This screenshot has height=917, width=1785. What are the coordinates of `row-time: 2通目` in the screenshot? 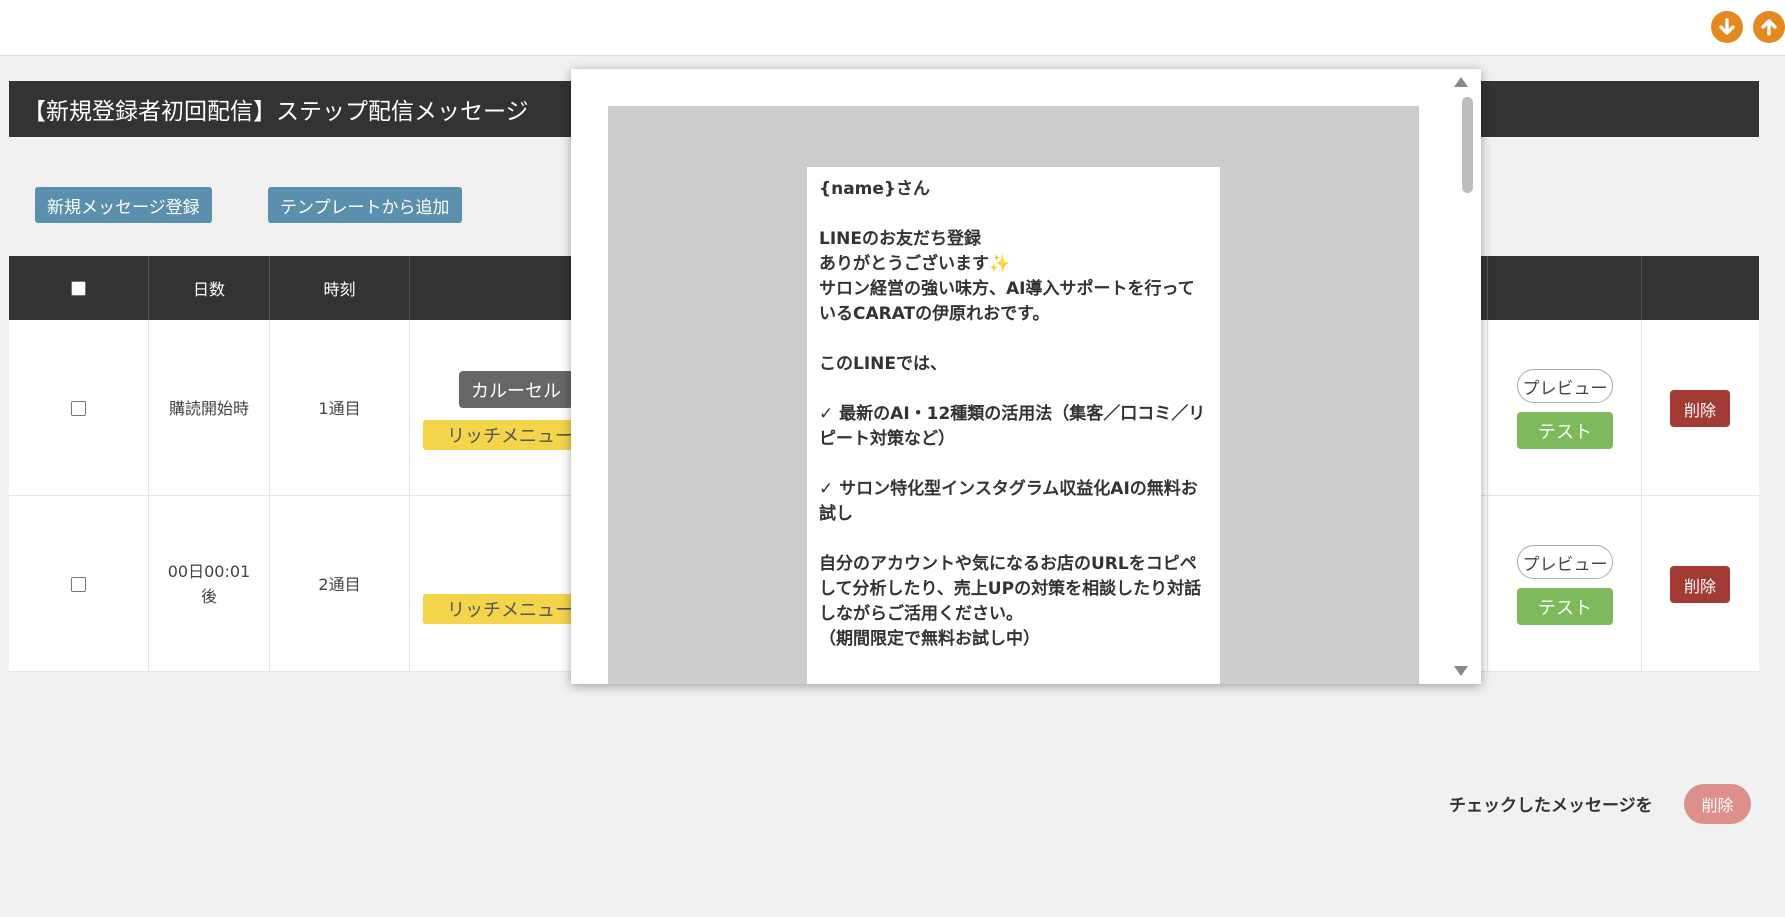 It's located at (340, 584).